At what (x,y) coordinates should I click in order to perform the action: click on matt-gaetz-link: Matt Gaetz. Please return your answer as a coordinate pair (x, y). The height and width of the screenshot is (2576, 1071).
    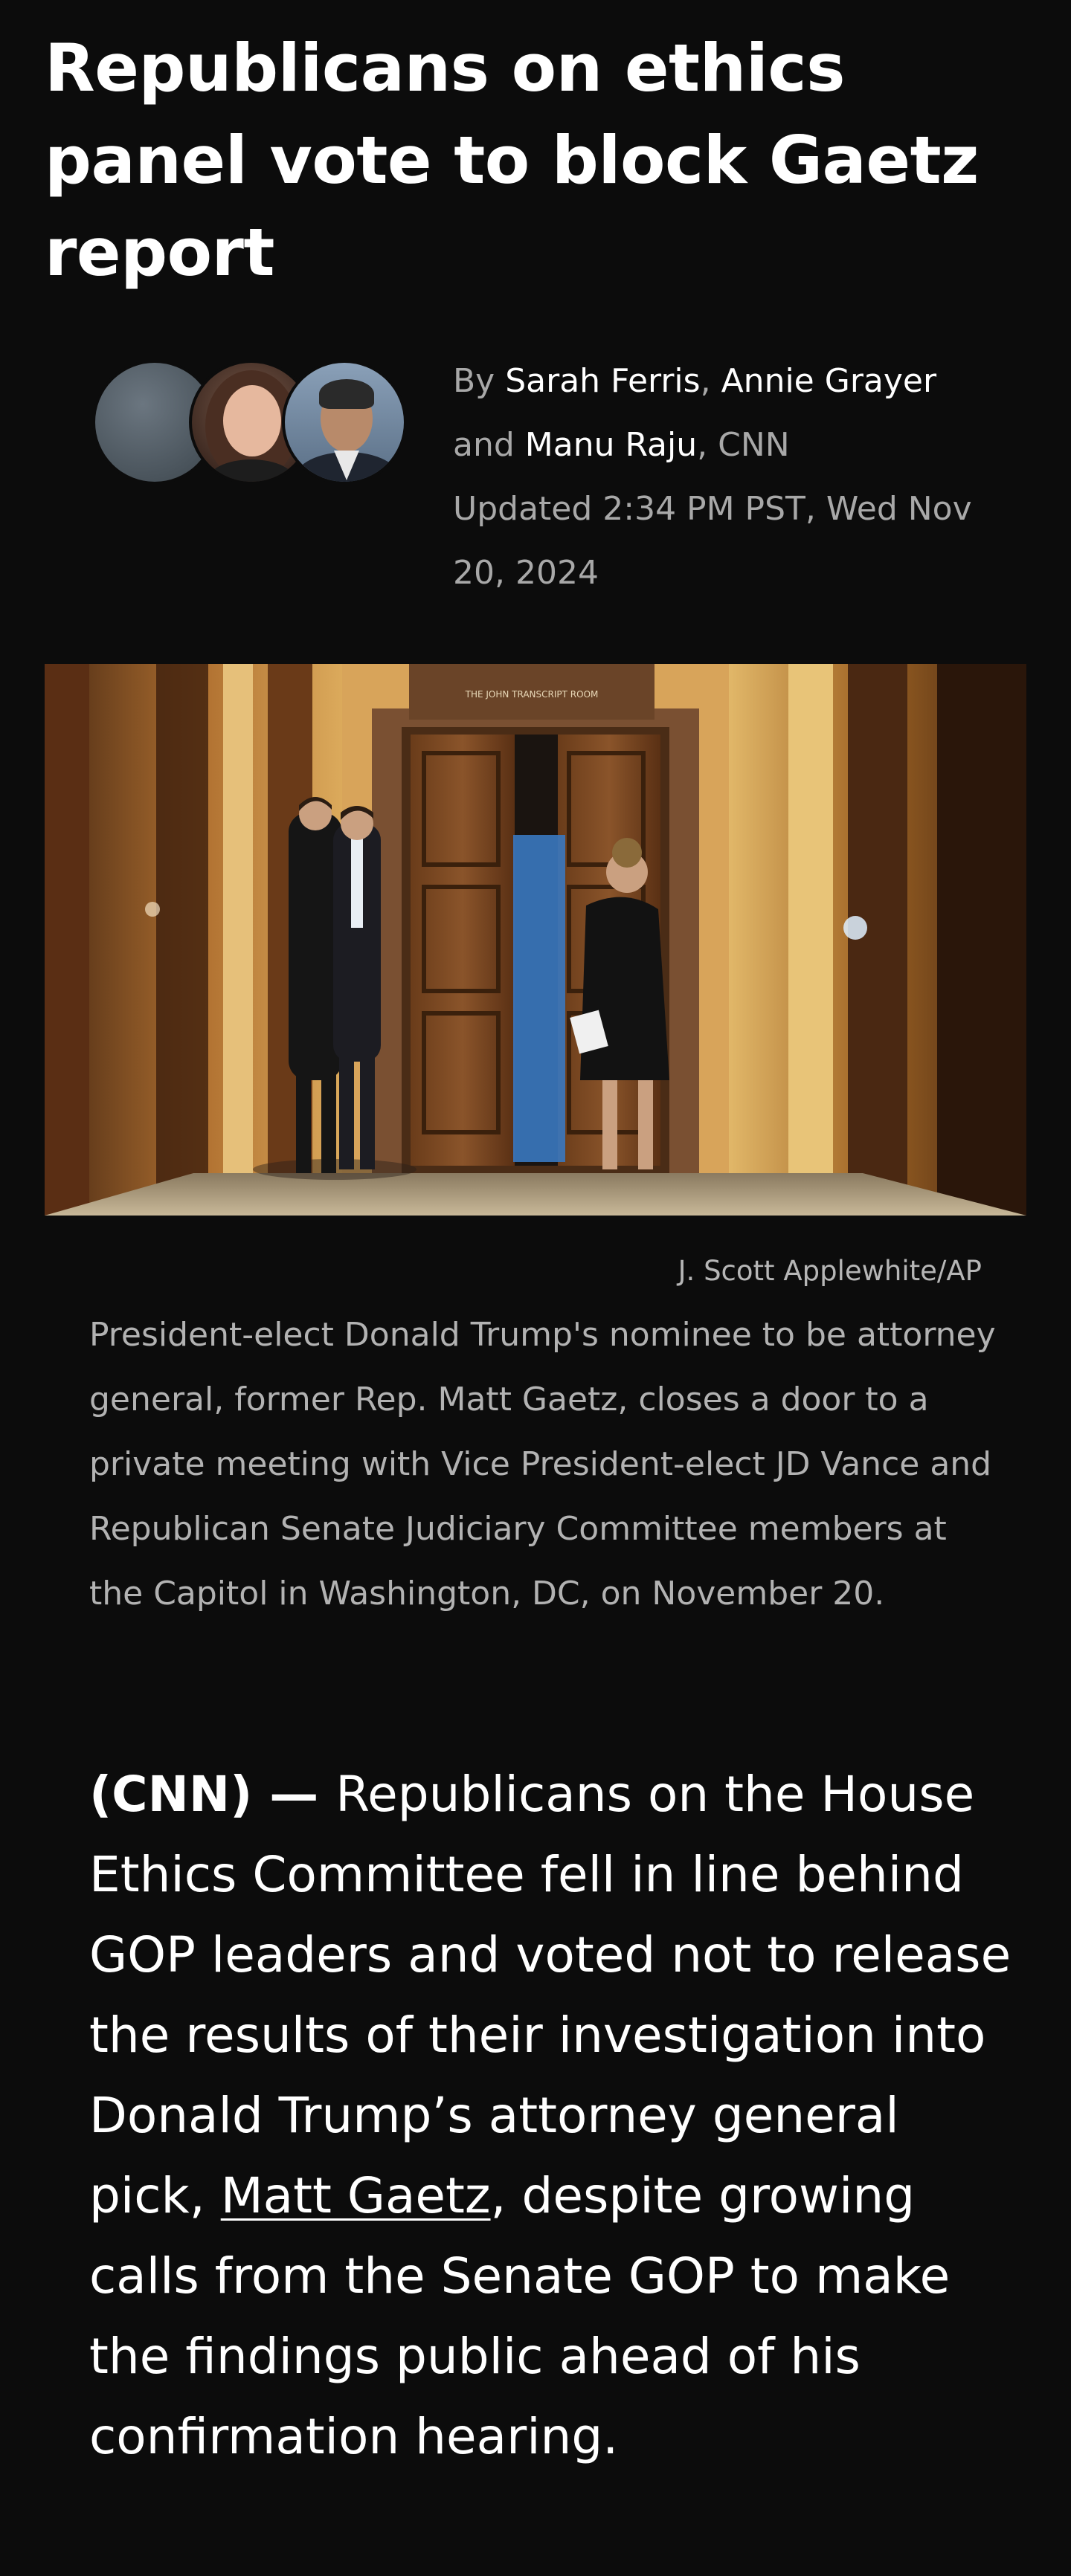
    Looking at the image, I should click on (356, 2195).